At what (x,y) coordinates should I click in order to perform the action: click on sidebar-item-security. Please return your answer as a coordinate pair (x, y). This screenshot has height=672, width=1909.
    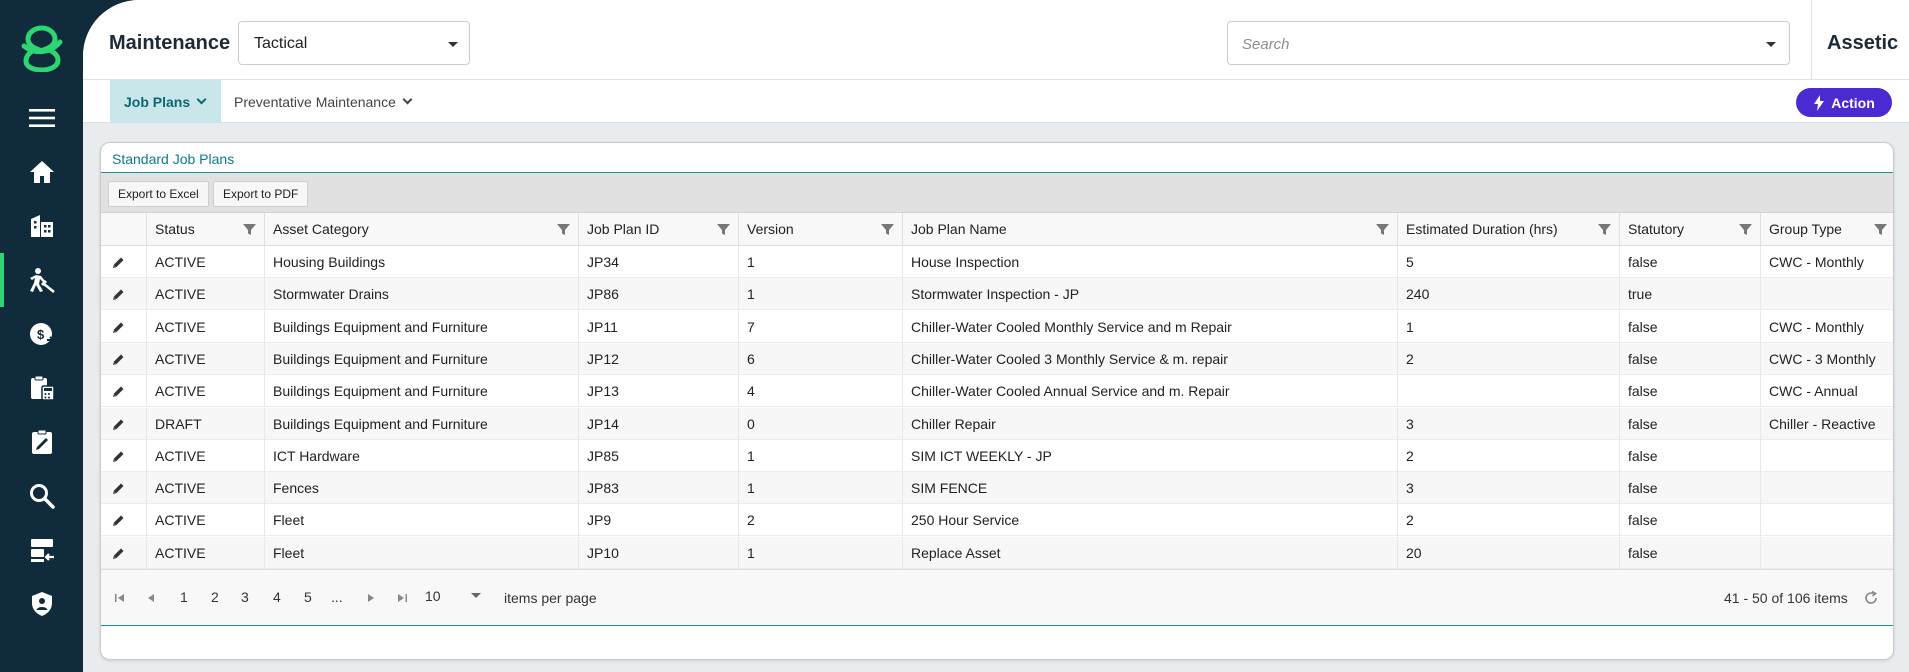
    Looking at the image, I should click on (41, 604).